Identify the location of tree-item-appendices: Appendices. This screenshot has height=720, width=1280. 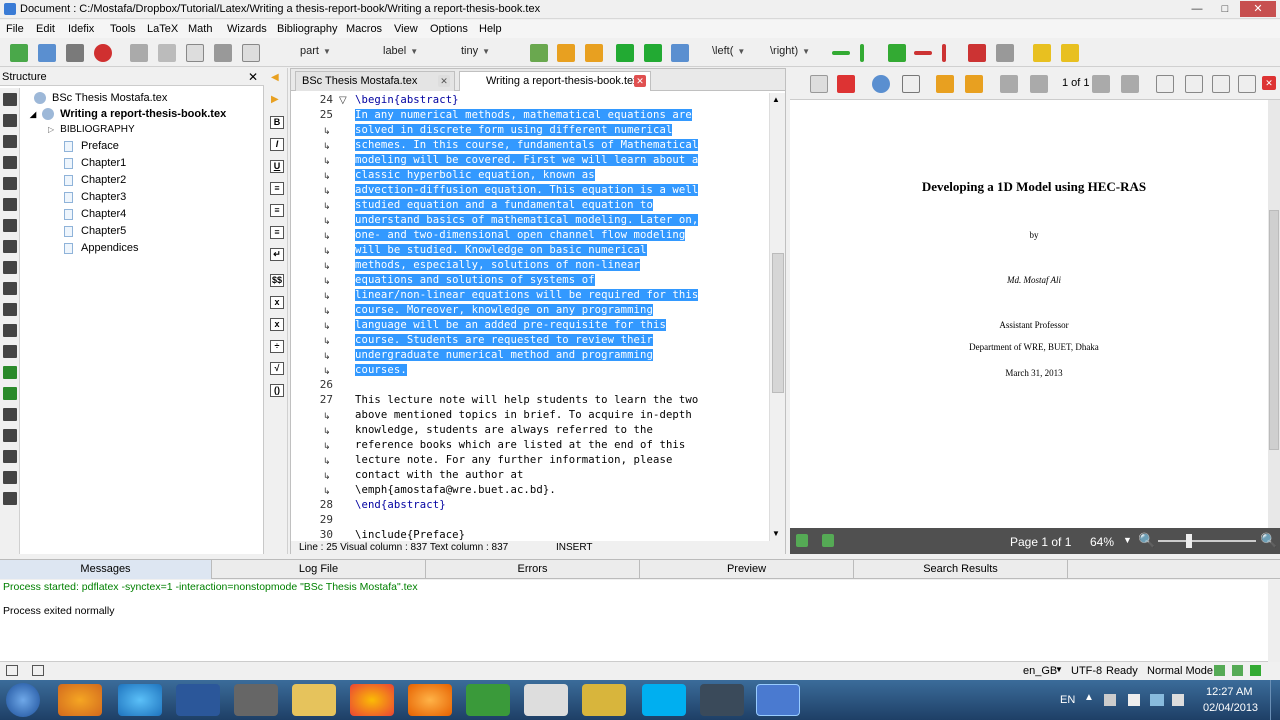
(101, 248).